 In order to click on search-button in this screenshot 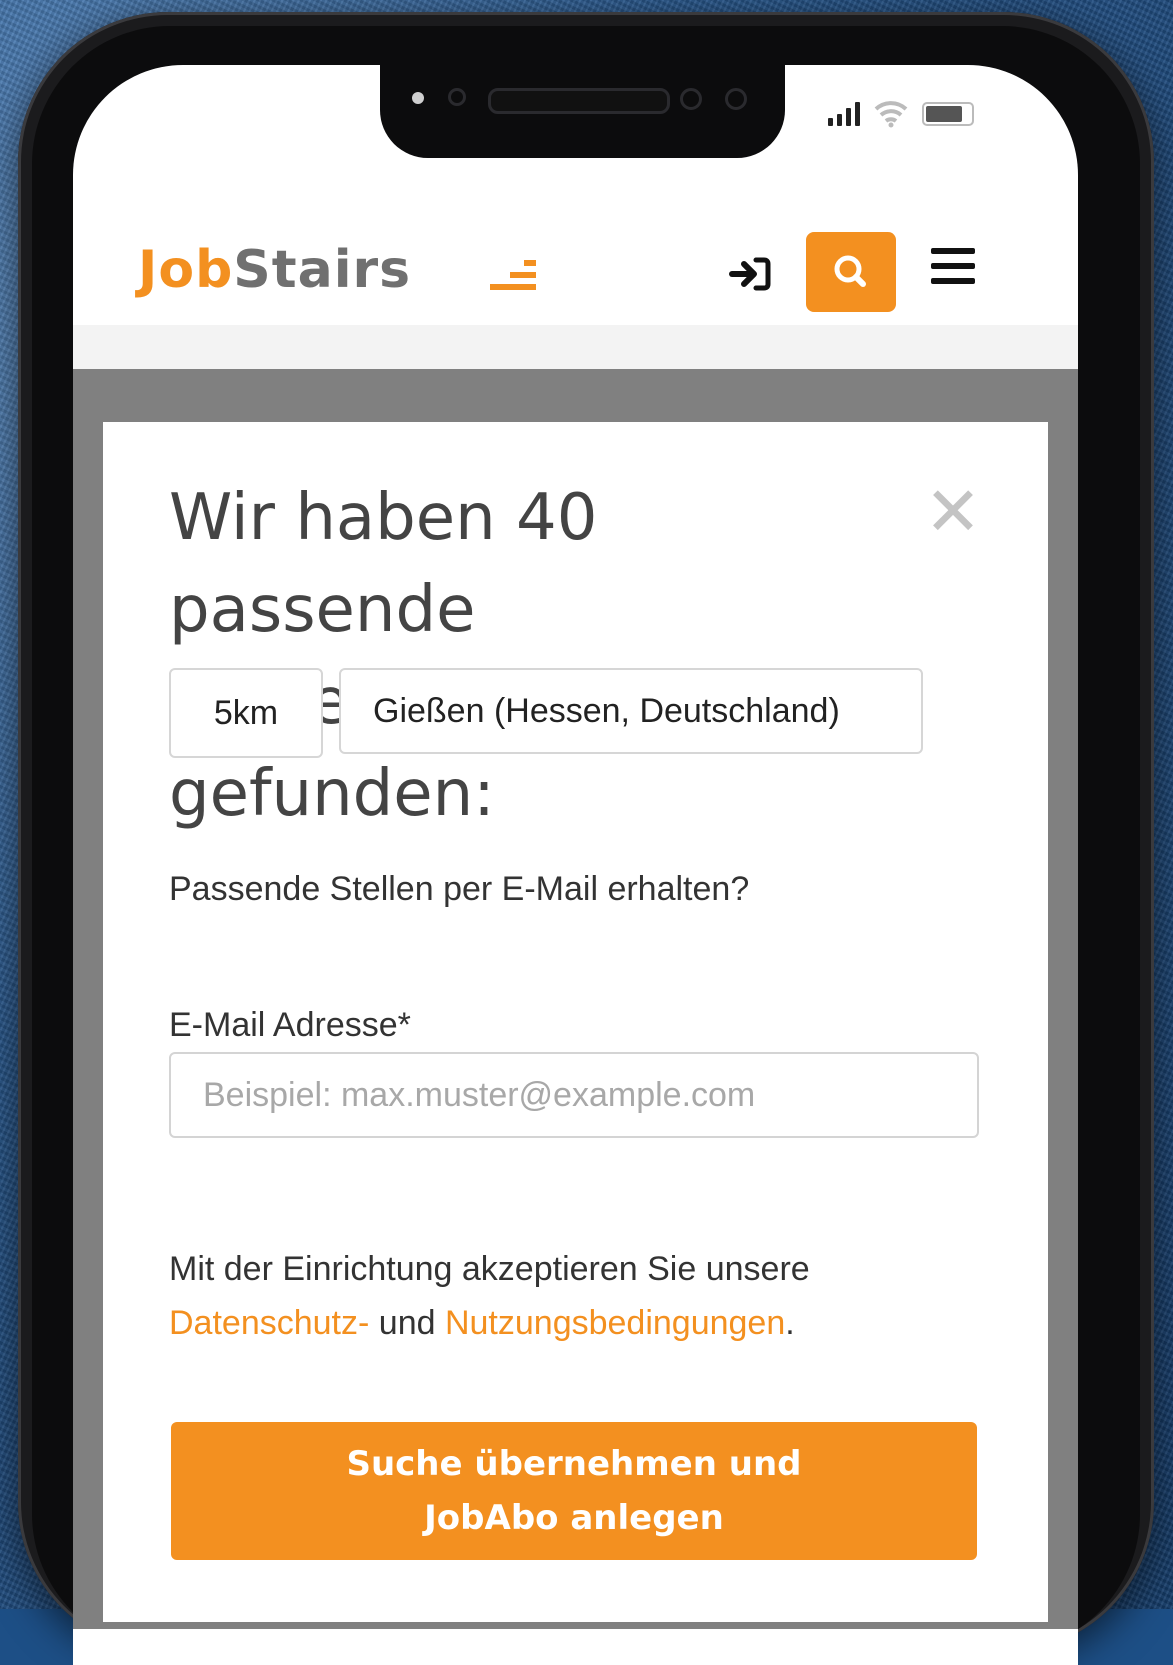, I will do `click(851, 272)`.